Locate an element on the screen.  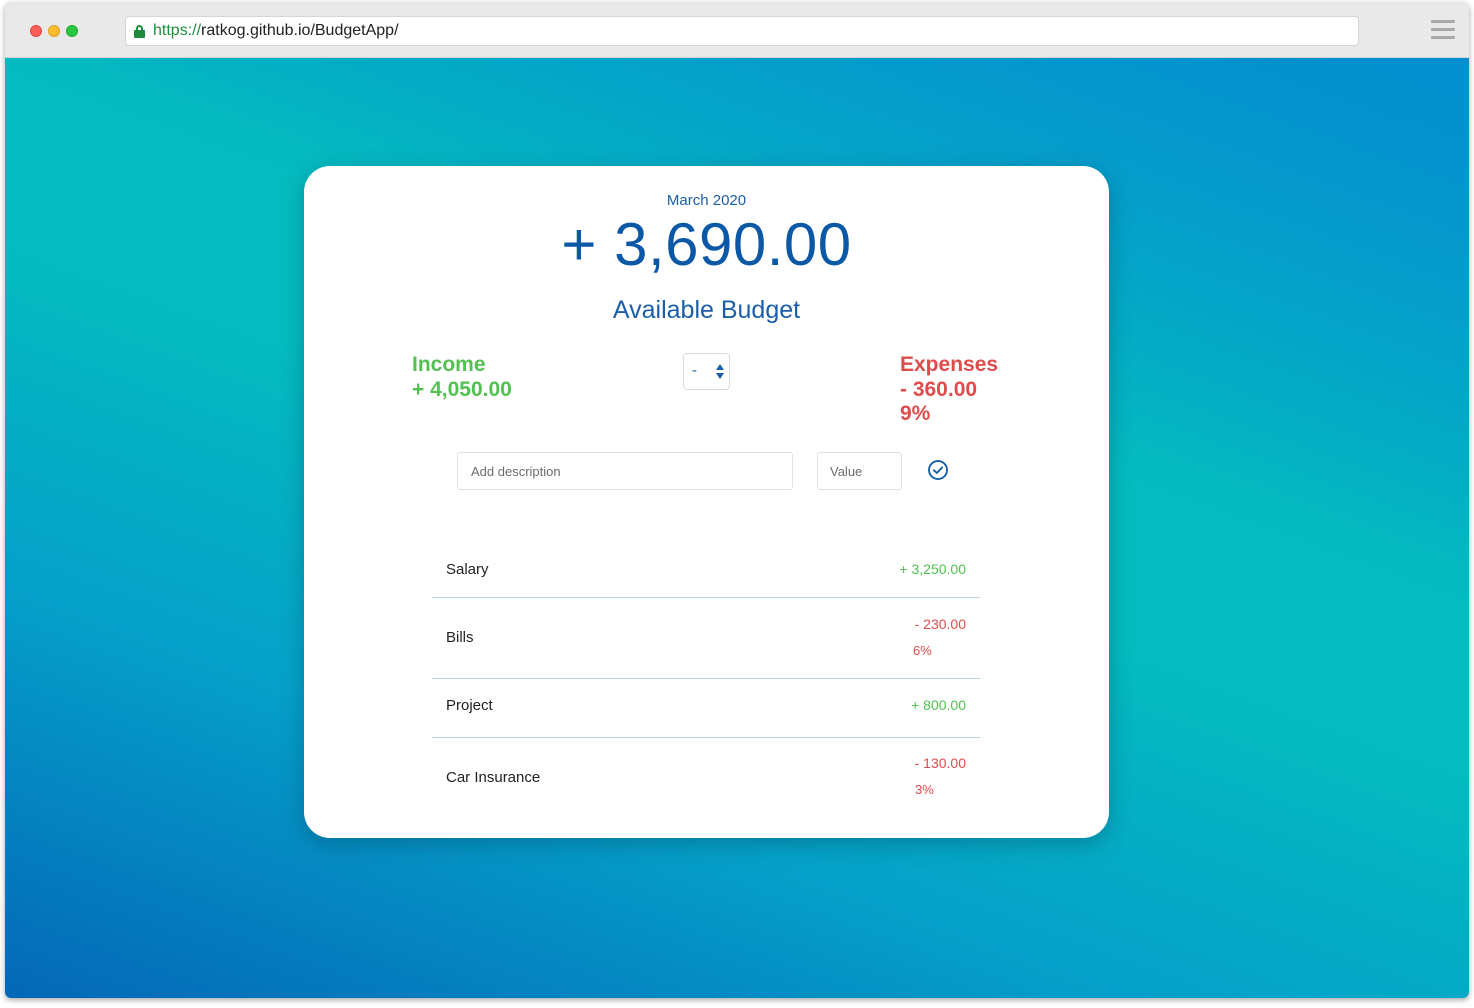
close-window-button is located at coordinates (36, 31).